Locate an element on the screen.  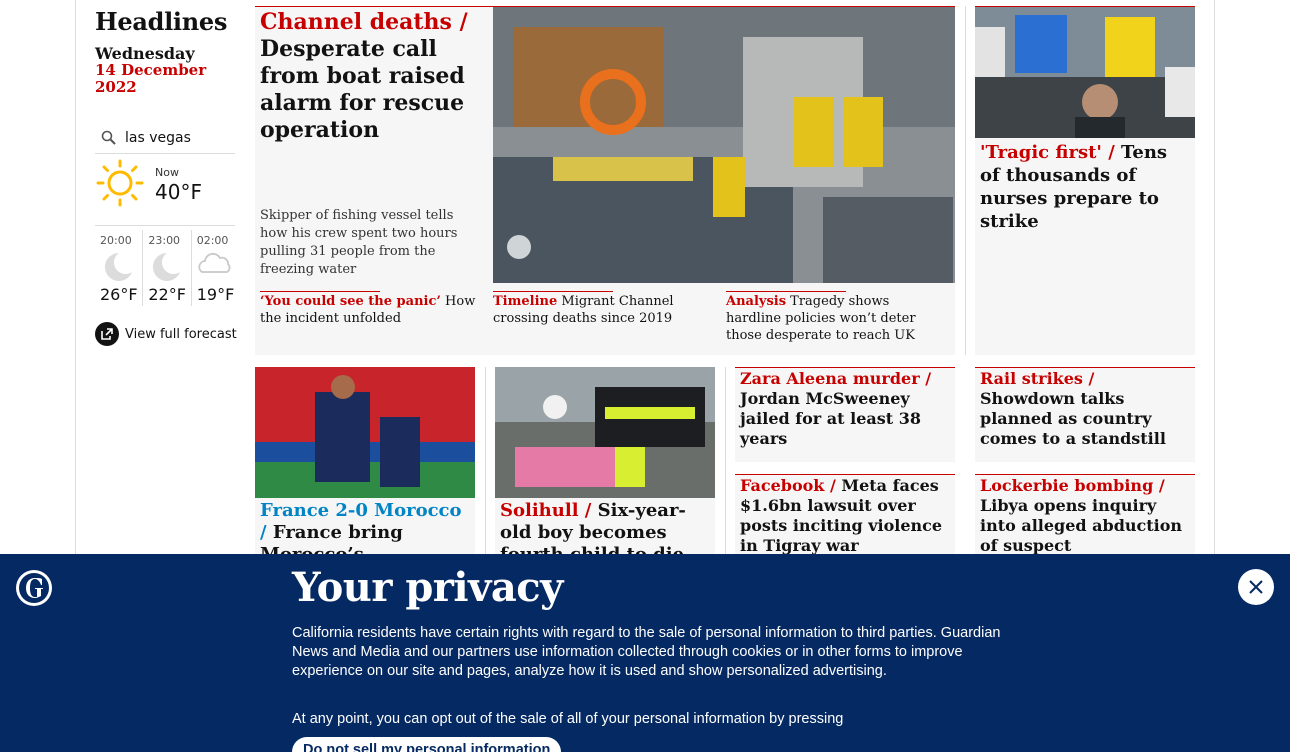
date-day: Wednesday is located at coordinates (145, 53).